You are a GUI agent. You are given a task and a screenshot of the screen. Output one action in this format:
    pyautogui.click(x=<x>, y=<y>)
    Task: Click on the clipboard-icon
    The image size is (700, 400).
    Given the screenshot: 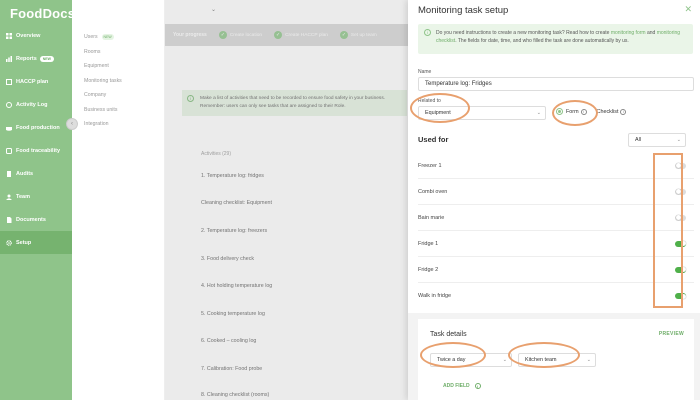 What is the action you would take?
    pyautogui.click(x=9, y=81)
    